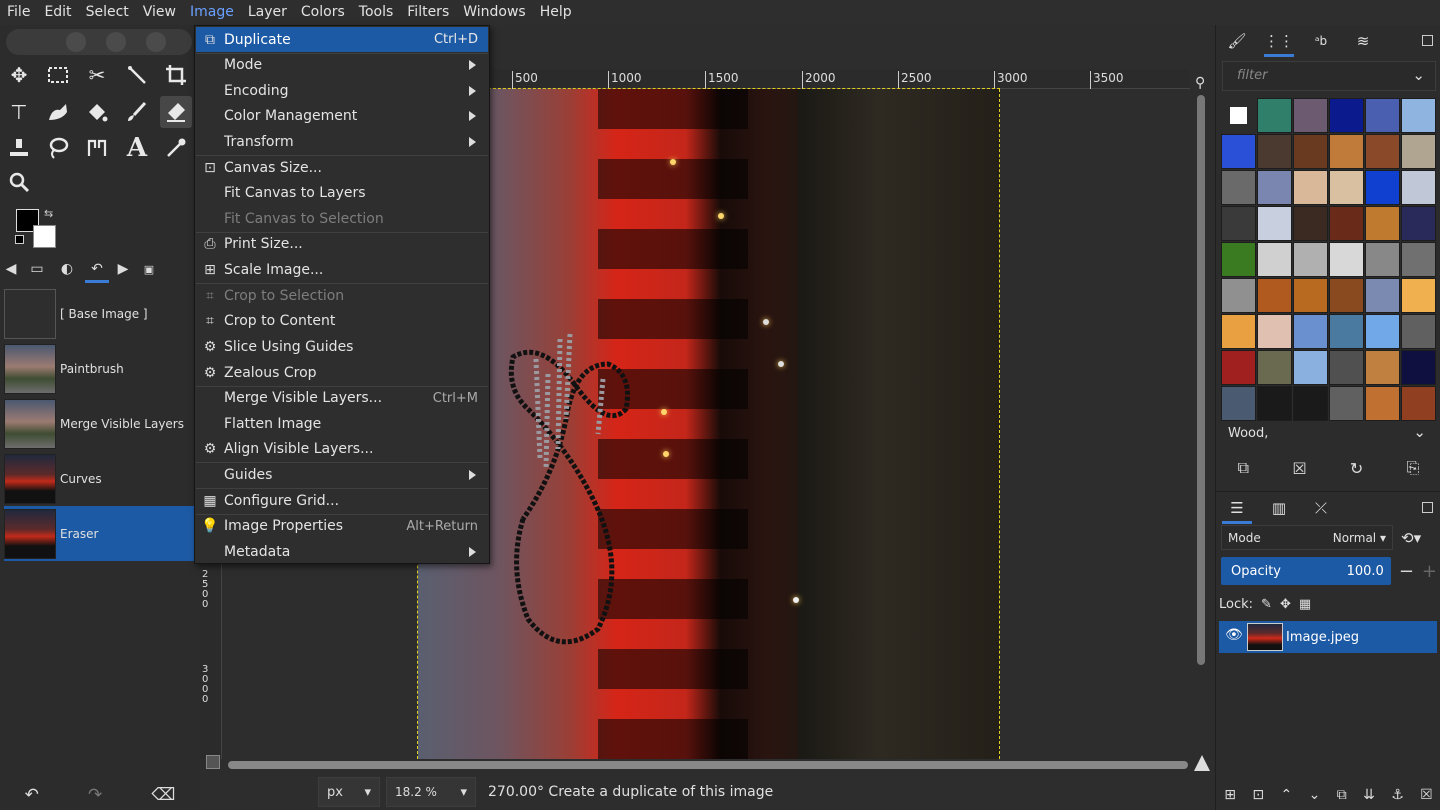  What do you see at coordinates (44, 236) in the screenshot?
I see `background-color-swatch` at bounding box center [44, 236].